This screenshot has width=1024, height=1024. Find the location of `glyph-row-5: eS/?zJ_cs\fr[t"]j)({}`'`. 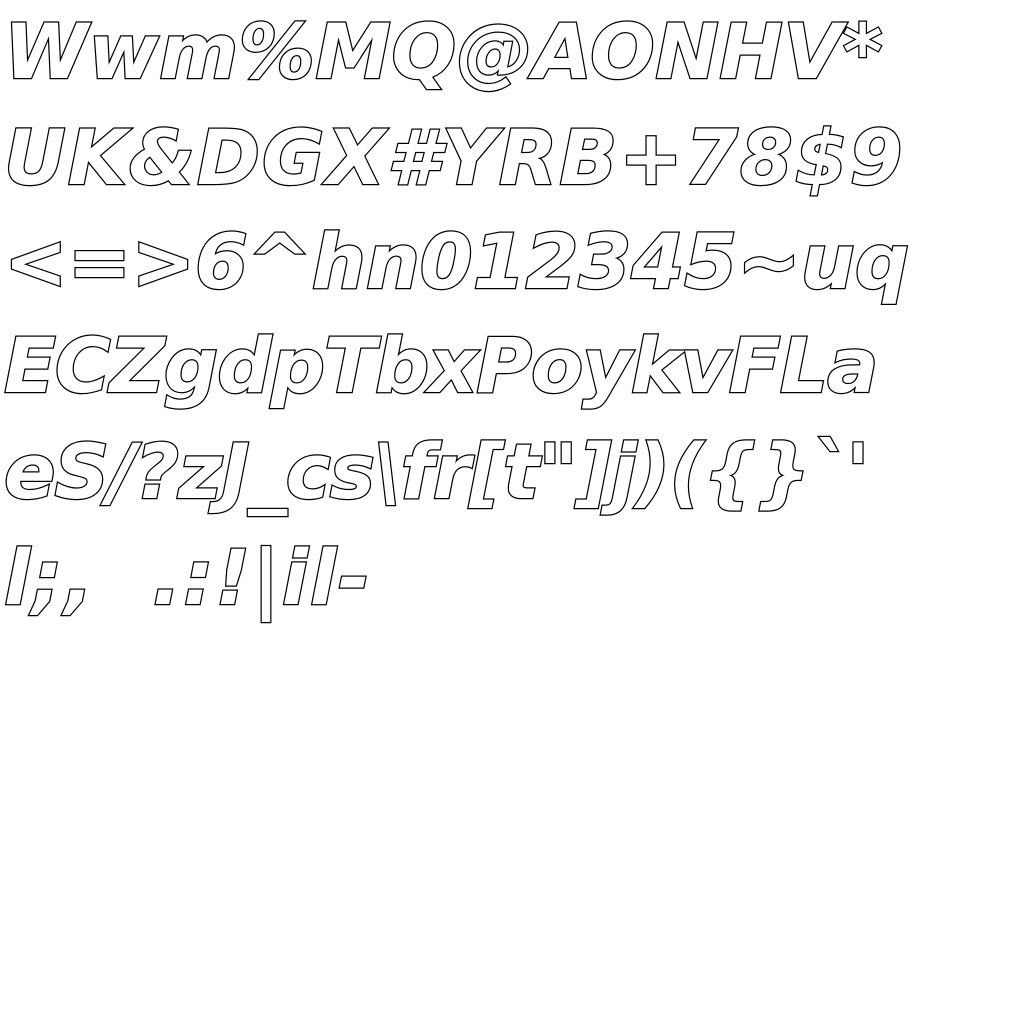

glyph-row-5: eS/?zJ_cs\fr[t"]j)({}`' is located at coordinates (437, 472).